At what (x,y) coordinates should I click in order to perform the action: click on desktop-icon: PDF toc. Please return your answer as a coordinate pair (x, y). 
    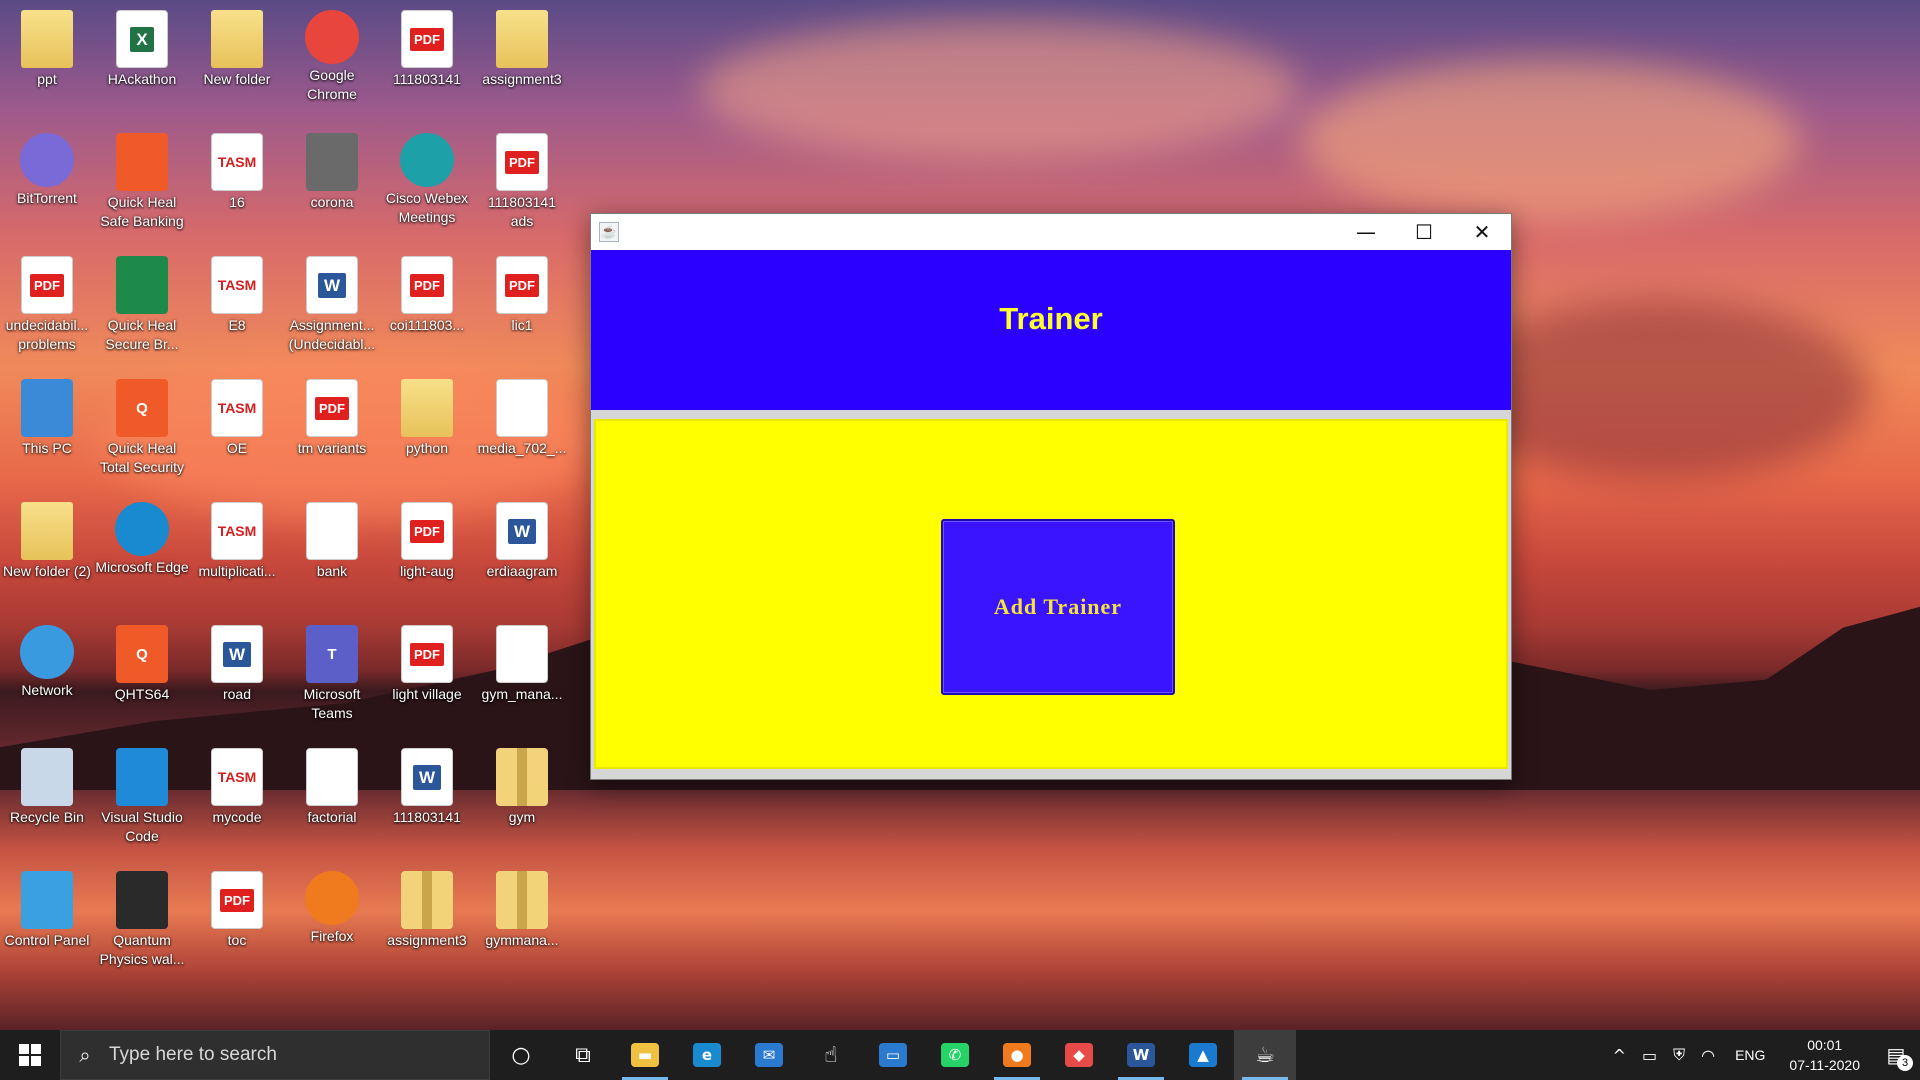
    Looking at the image, I should click on (237, 906).